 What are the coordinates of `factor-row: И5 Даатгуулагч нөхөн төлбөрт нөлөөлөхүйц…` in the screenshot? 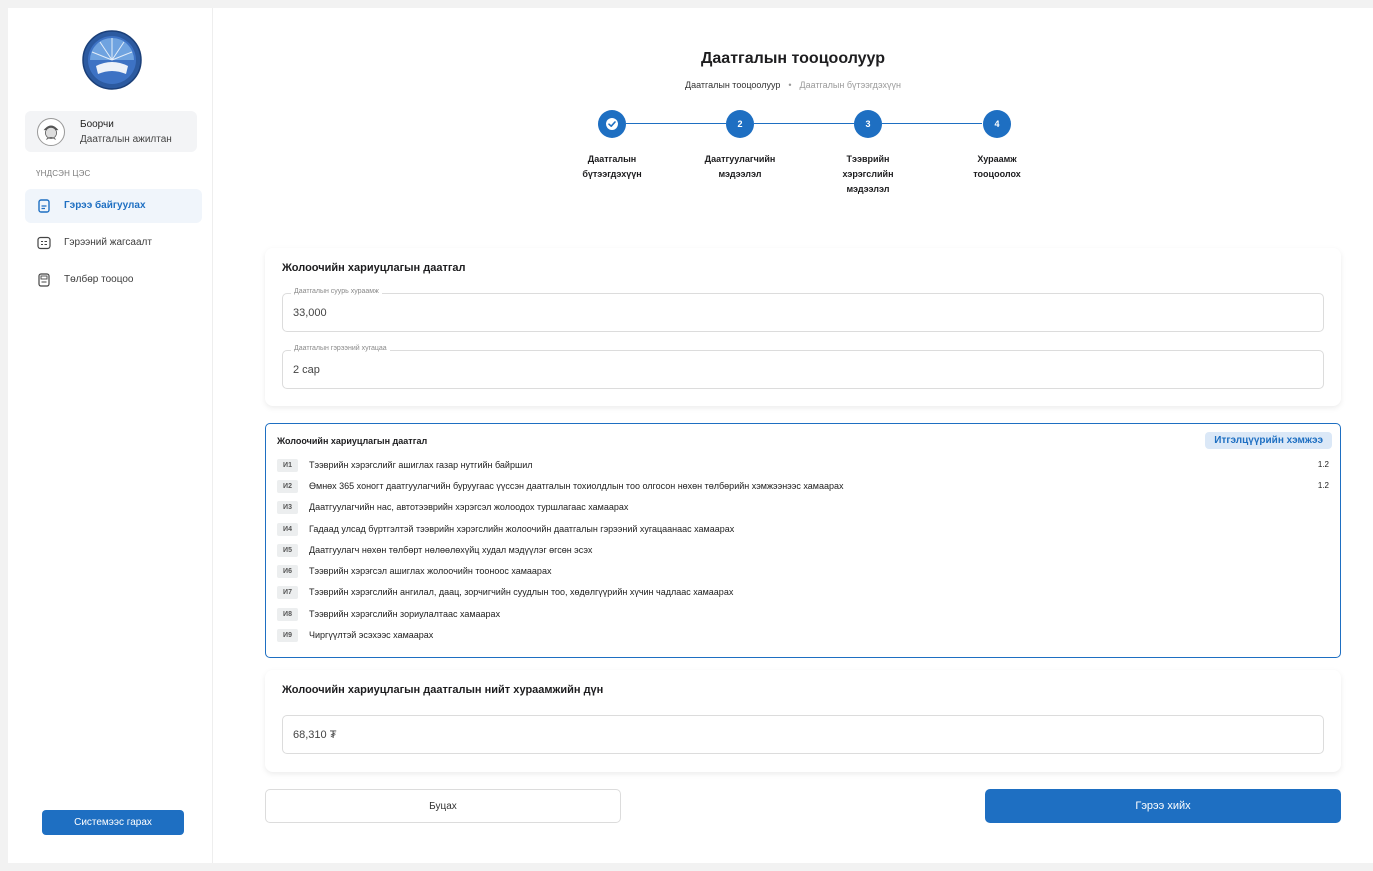 It's located at (803, 551).